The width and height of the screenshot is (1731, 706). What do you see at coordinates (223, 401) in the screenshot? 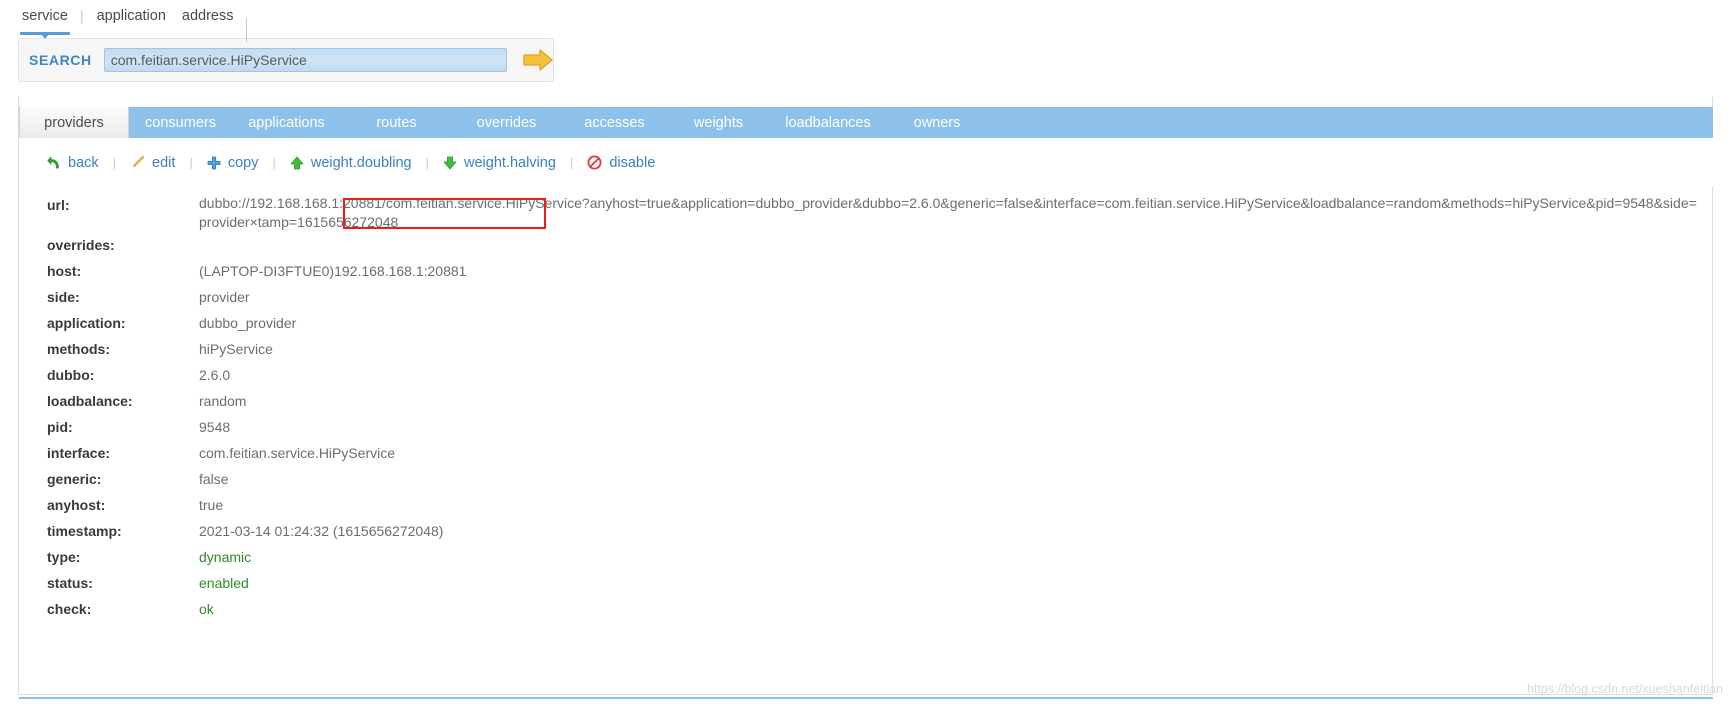
I see `detail-value: random` at bounding box center [223, 401].